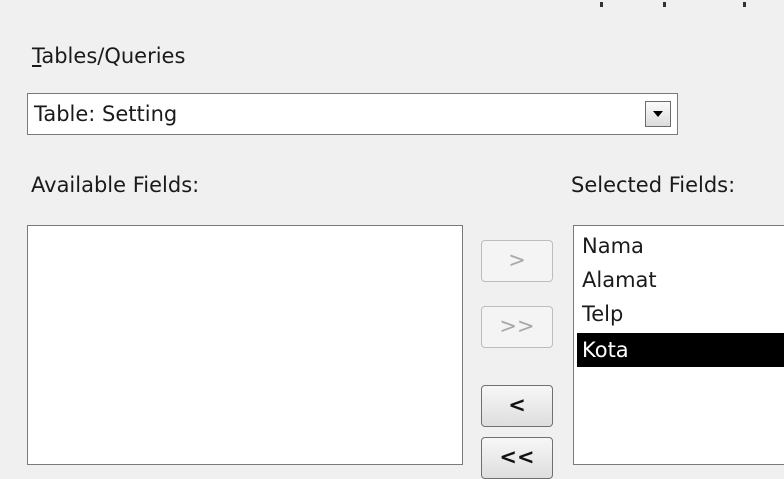 Image resolution: width=784 pixels, height=479 pixels. What do you see at coordinates (517, 261) in the screenshot?
I see `add-field-button: >` at bounding box center [517, 261].